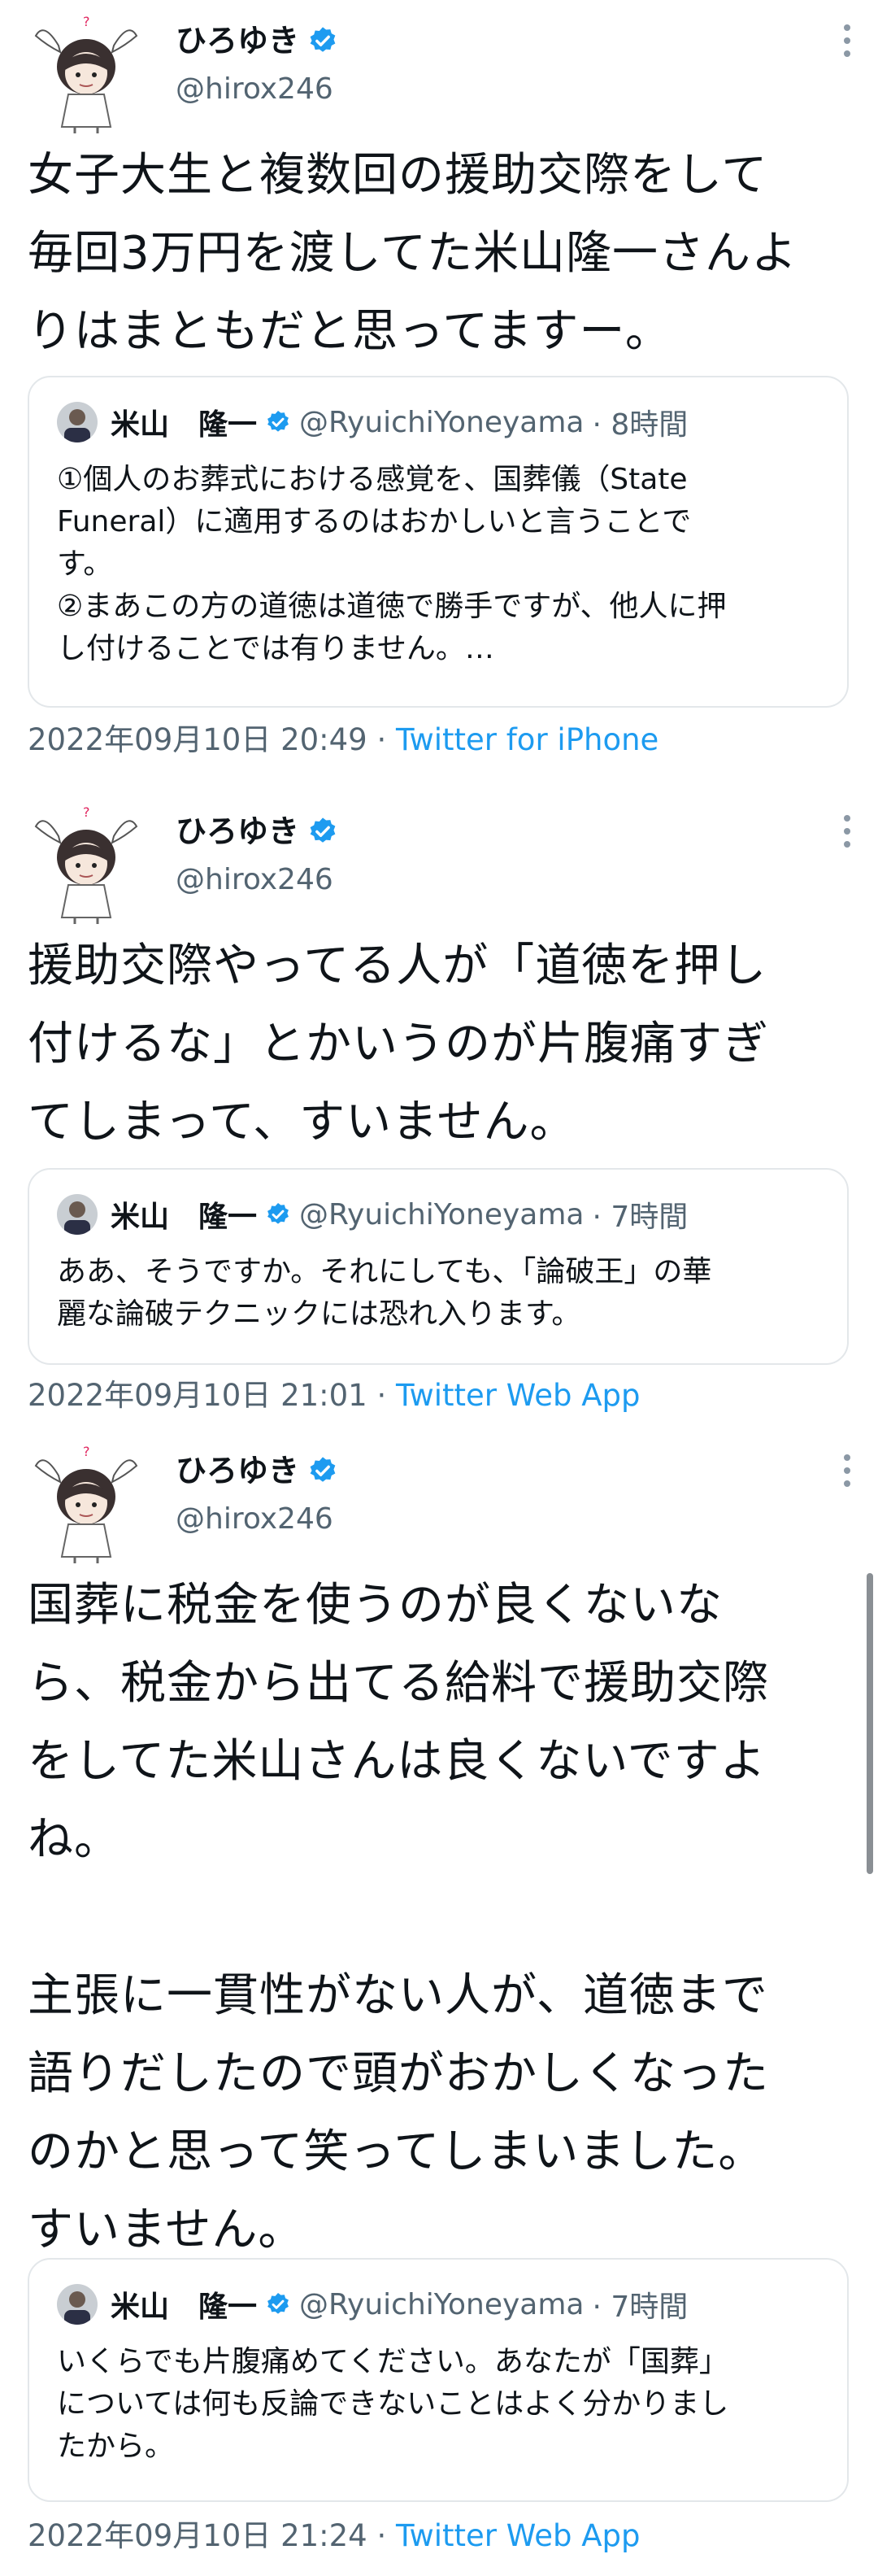 Image resolution: width=878 pixels, height=2576 pixels. I want to click on scrollbar, so click(870, 1723).